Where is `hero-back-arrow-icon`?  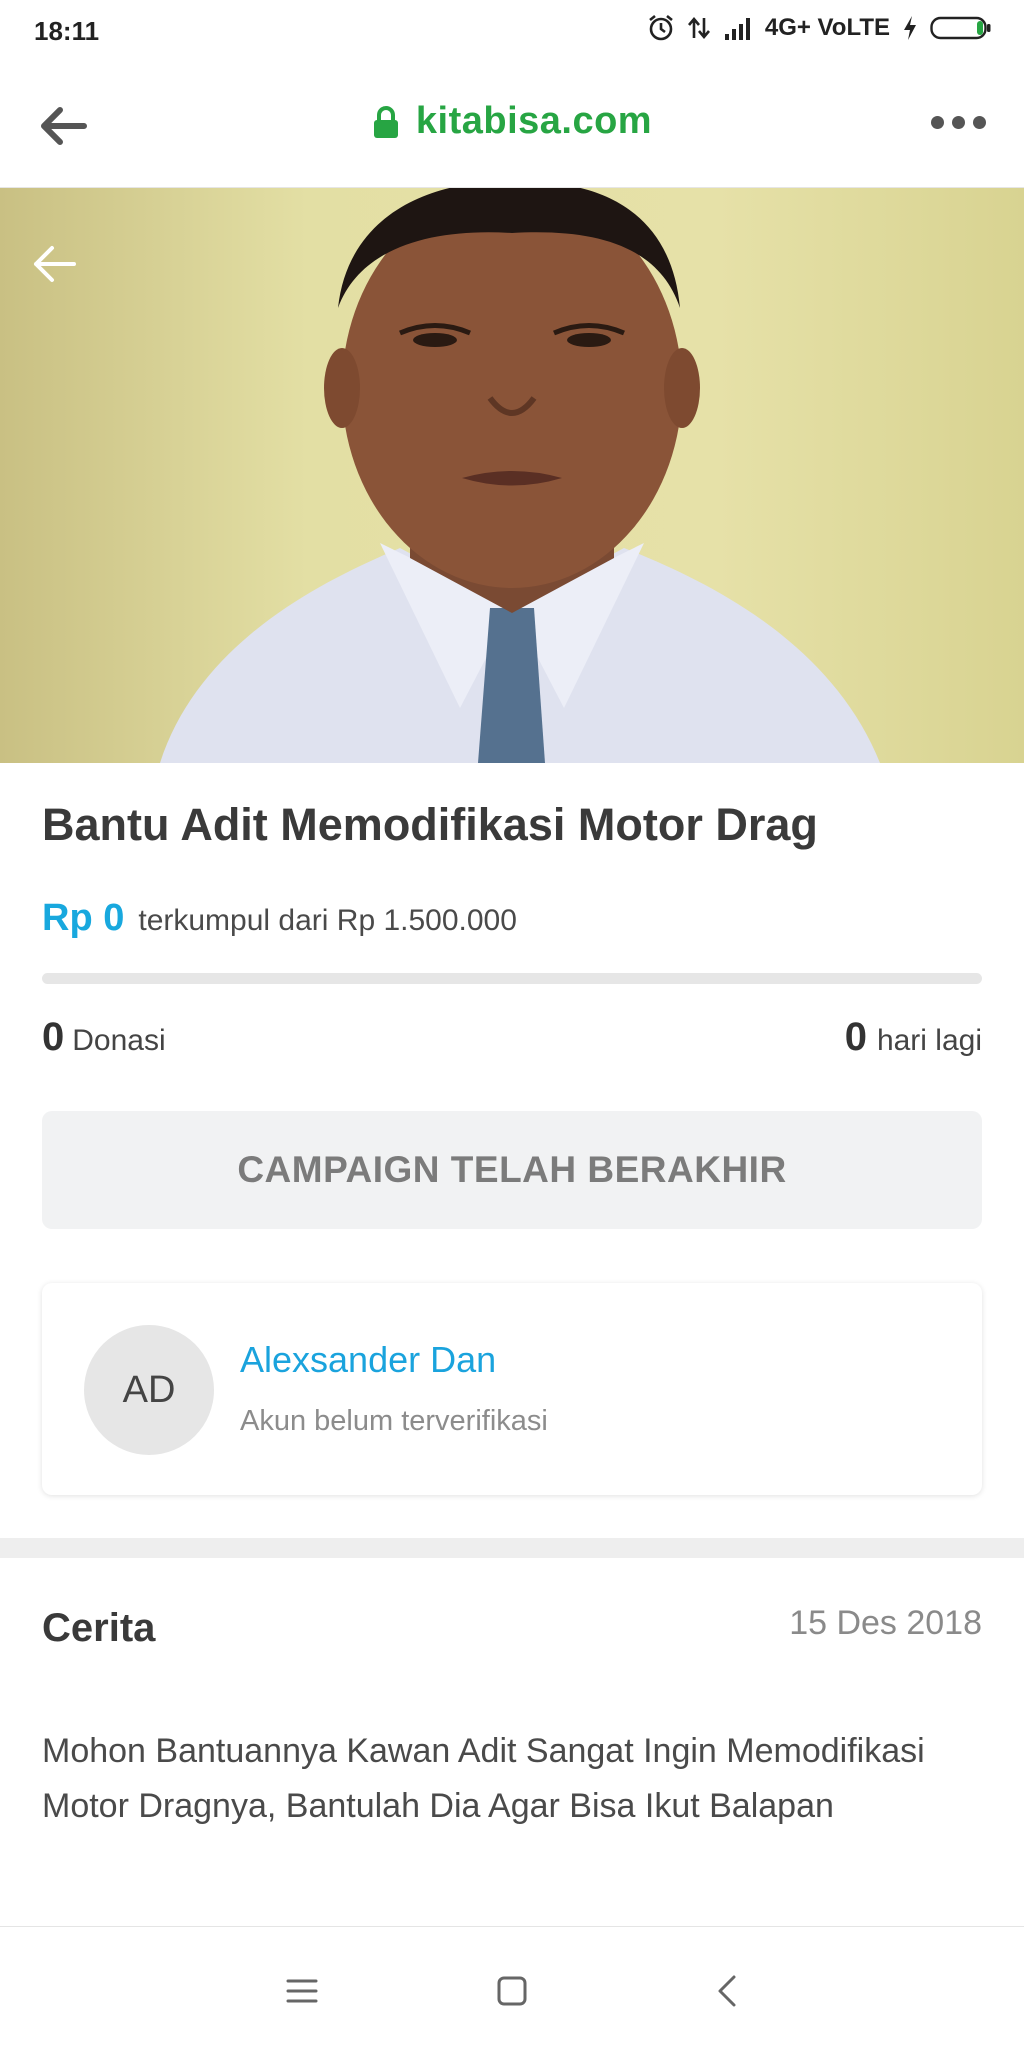 hero-back-arrow-icon is located at coordinates (54, 264).